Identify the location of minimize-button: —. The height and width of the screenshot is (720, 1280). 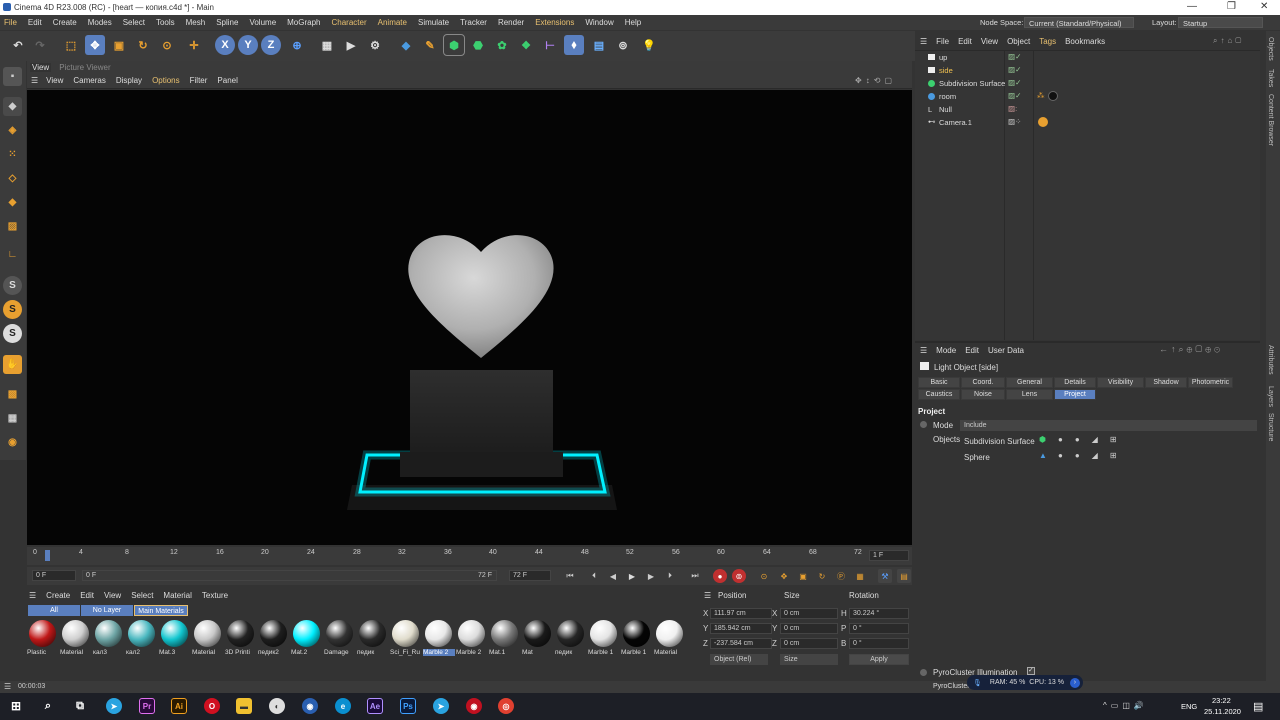
(1192, 6).